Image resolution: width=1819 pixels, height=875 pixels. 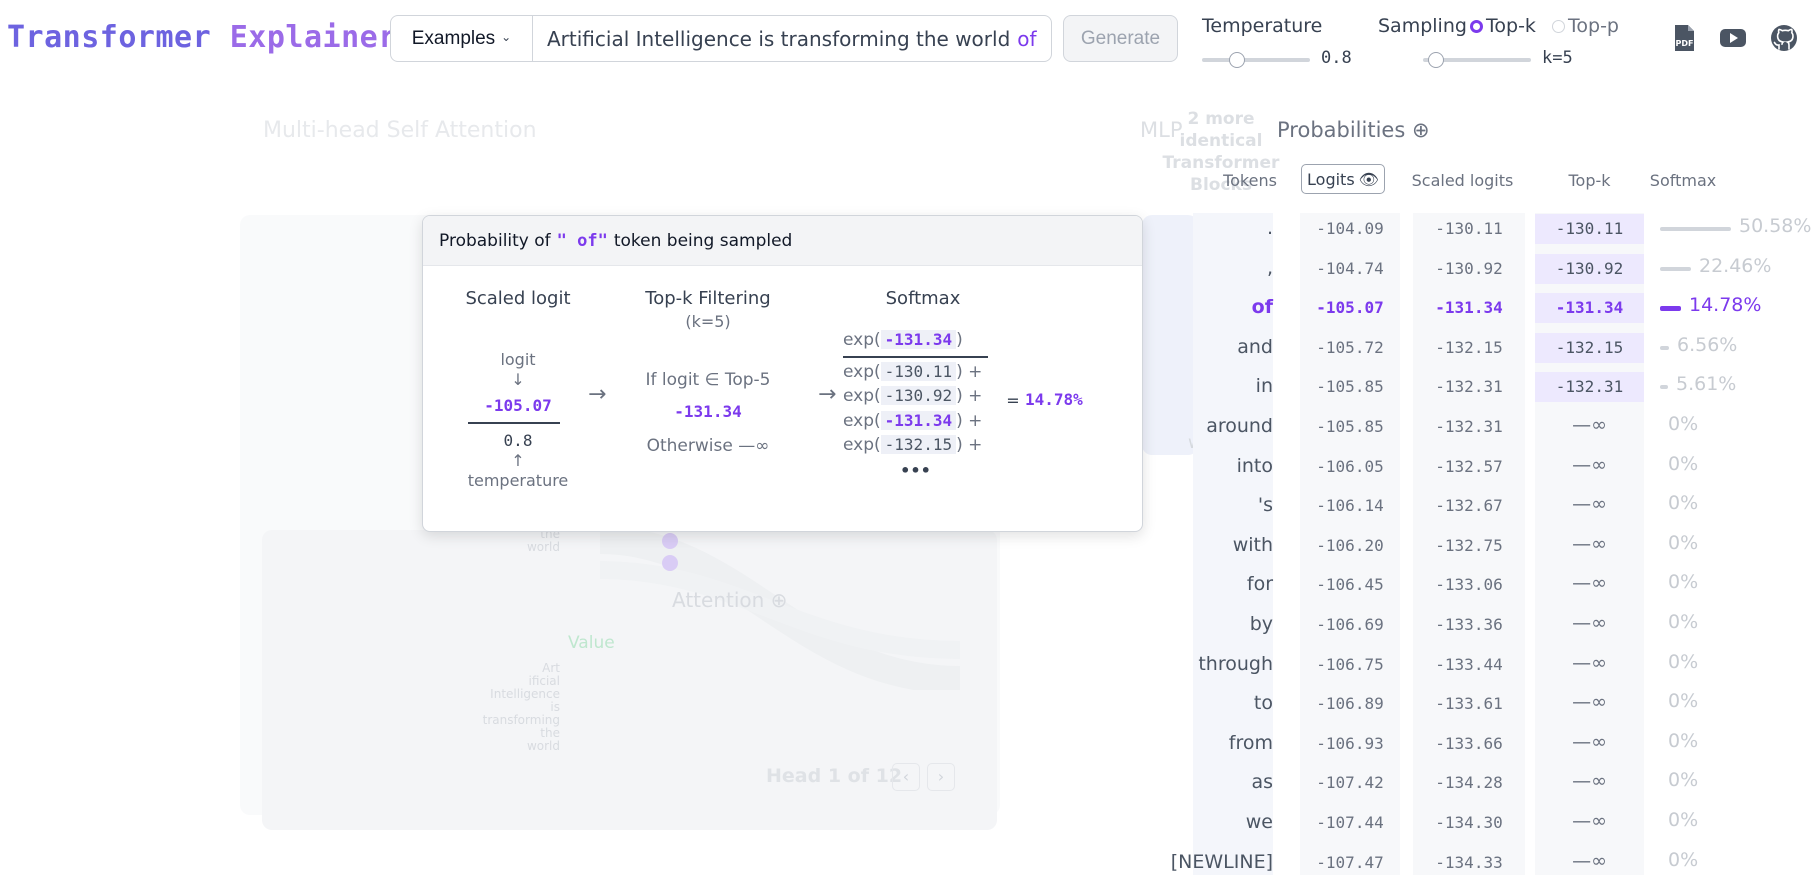 What do you see at coordinates (941, 777) in the screenshot?
I see `next-head-button: ›` at bounding box center [941, 777].